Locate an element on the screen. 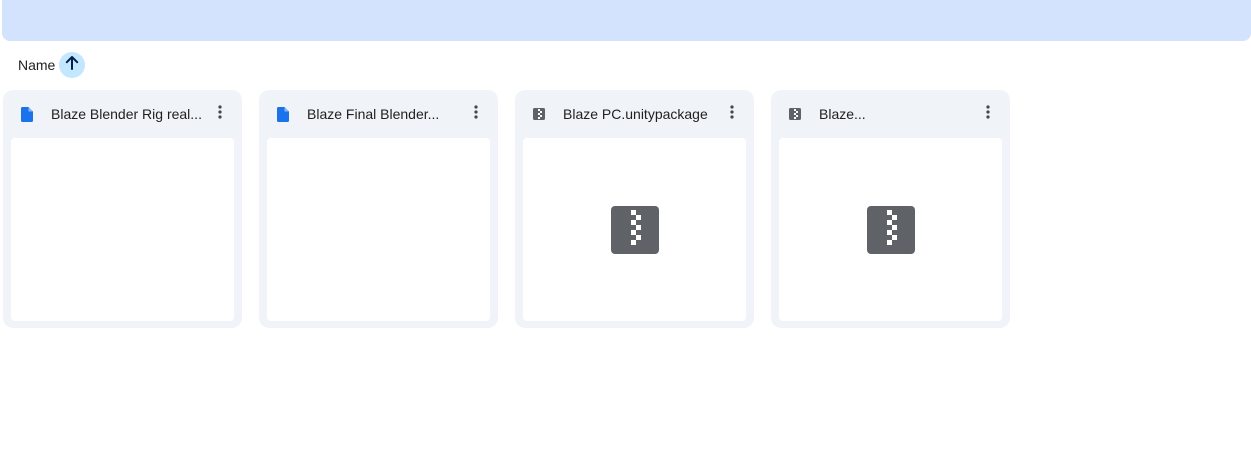 The image size is (1251, 466). file-card: Blaze PC.unitypackage is located at coordinates (634, 209).